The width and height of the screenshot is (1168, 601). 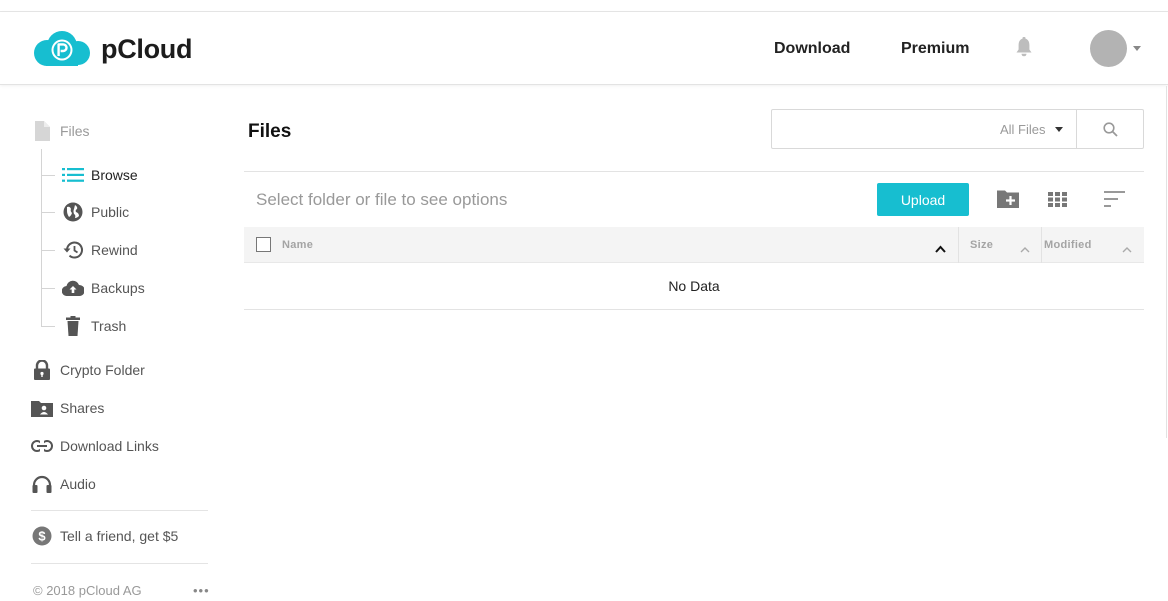 I want to click on headphones-icon, so click(x=42, y=484).